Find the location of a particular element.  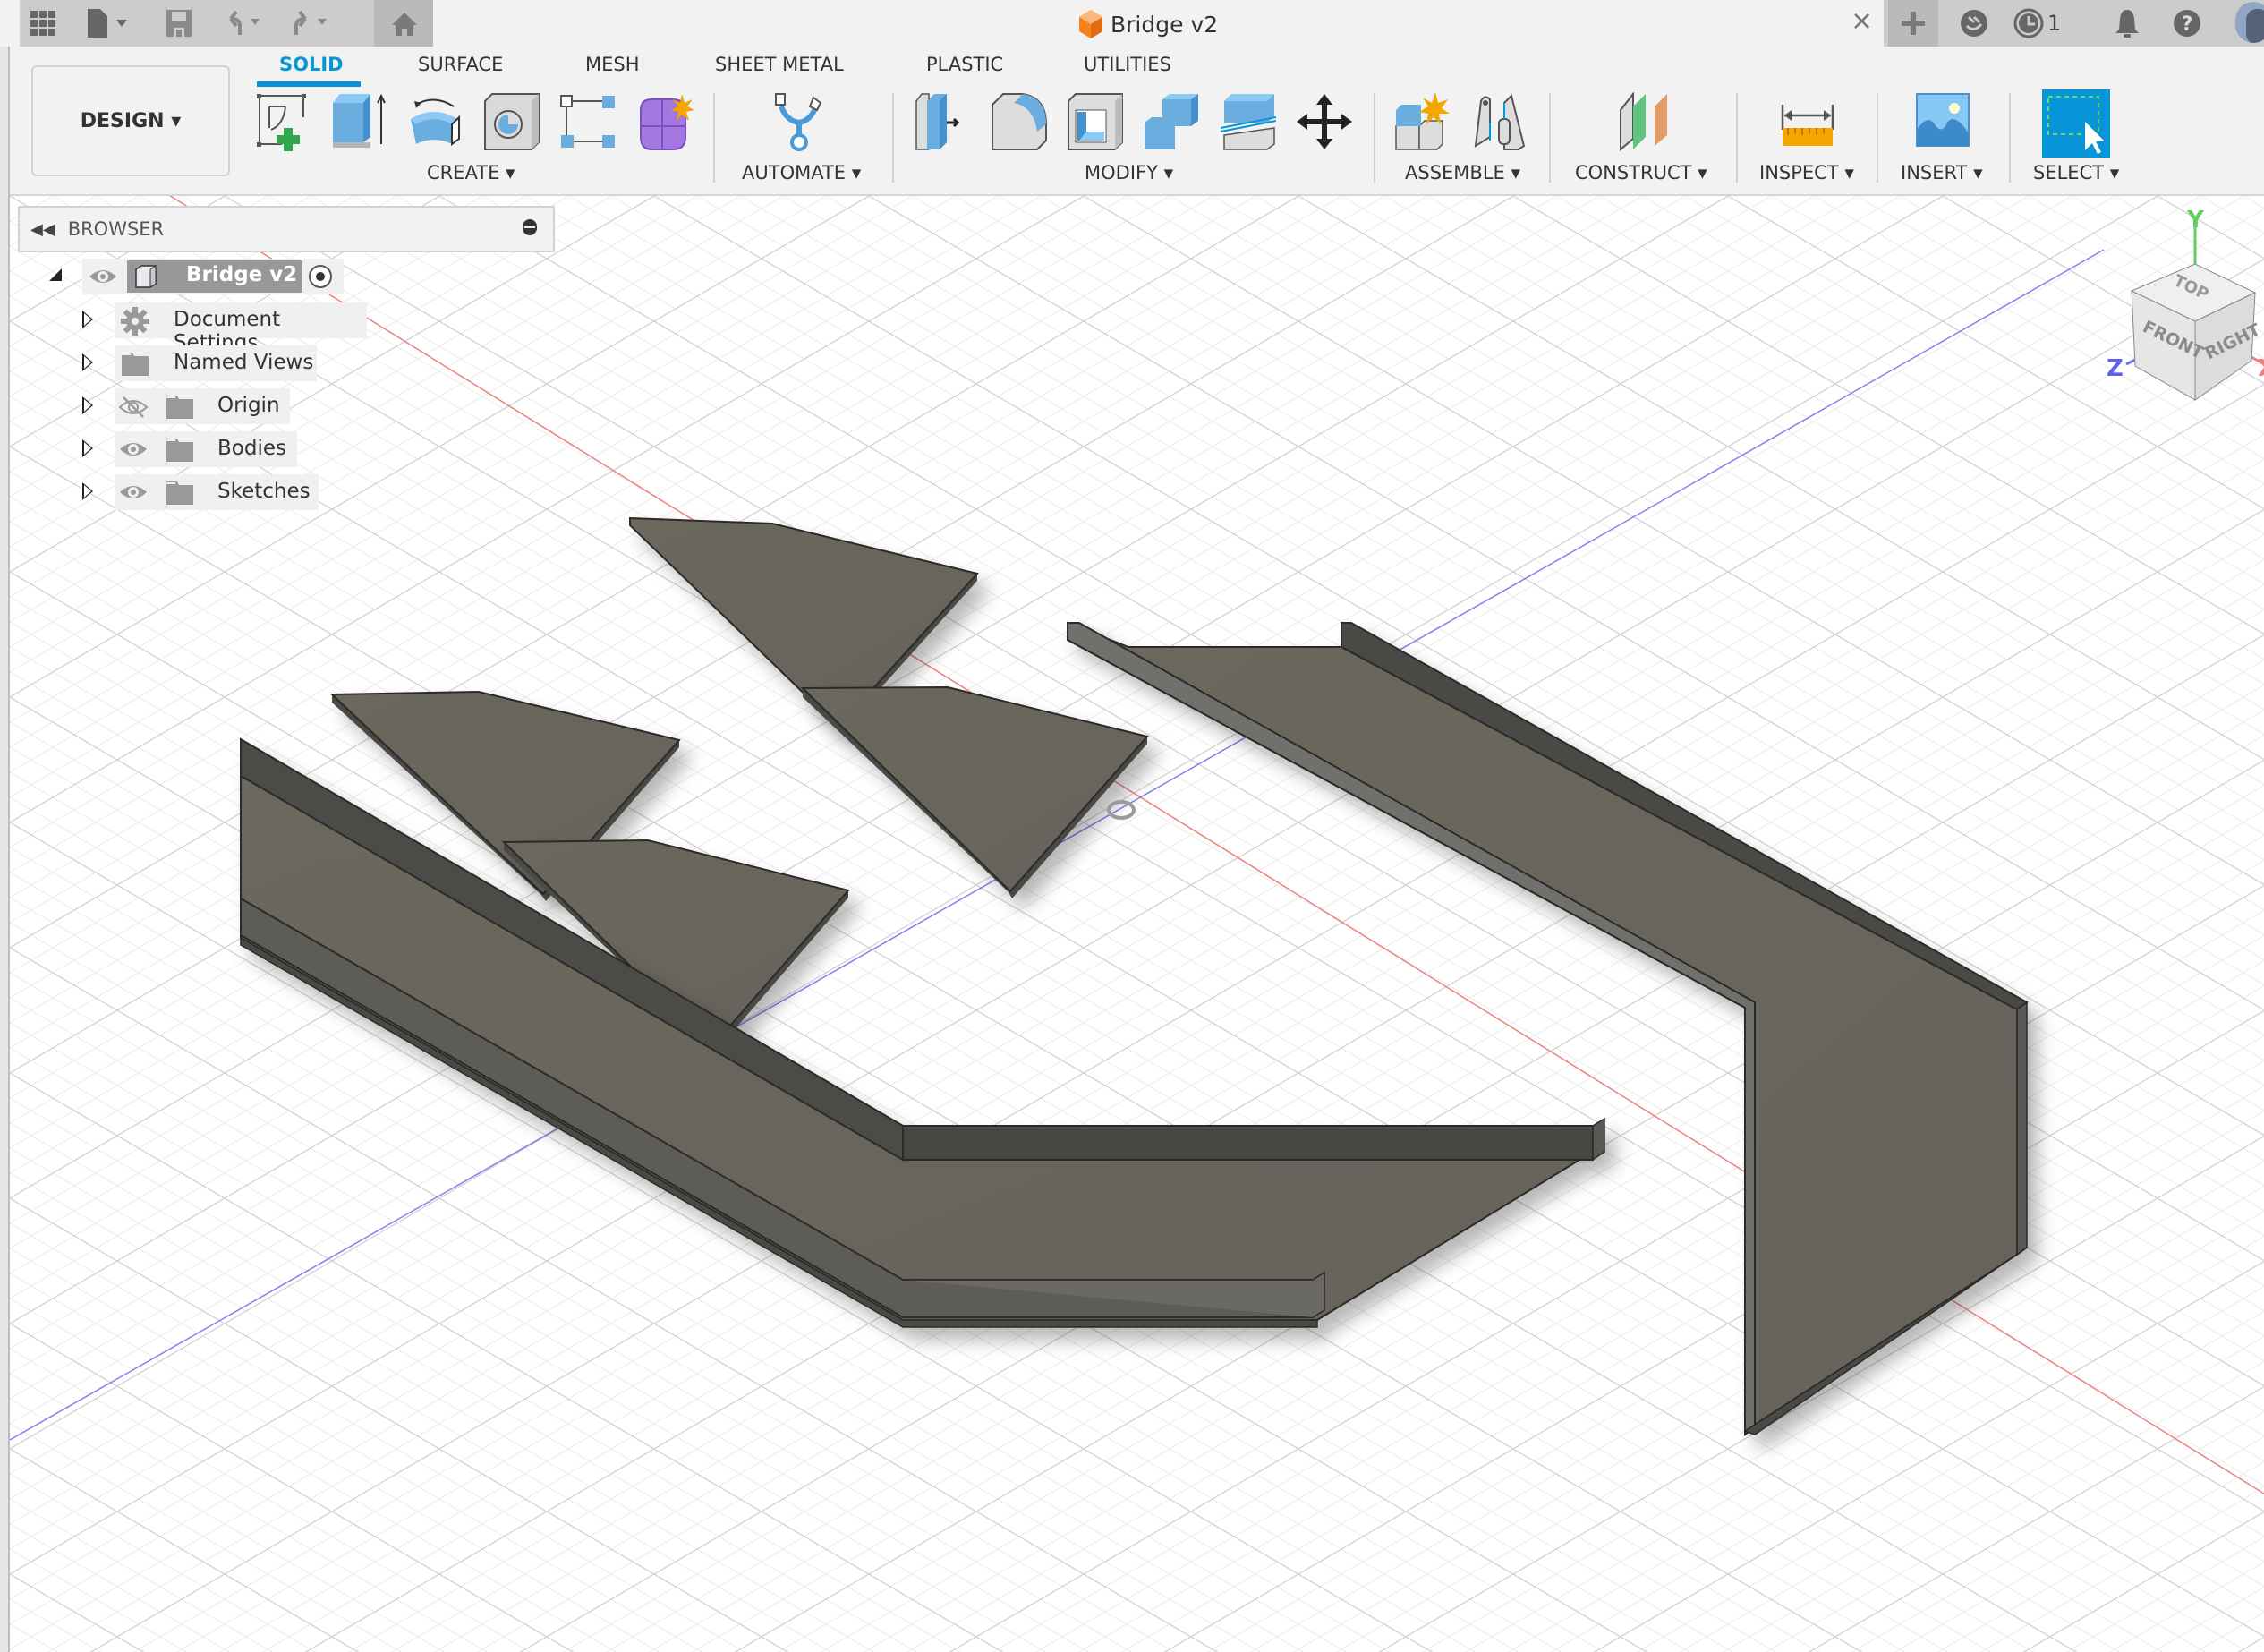

item-label: Bodies is located at coordinates (252, 448).